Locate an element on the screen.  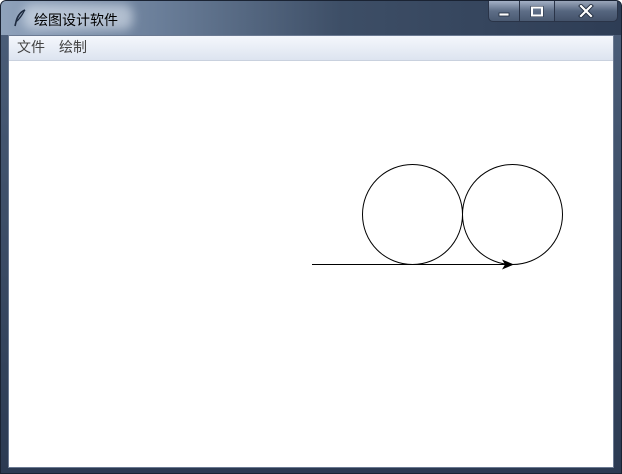
maximize-button is located at coordinates (537, 11).